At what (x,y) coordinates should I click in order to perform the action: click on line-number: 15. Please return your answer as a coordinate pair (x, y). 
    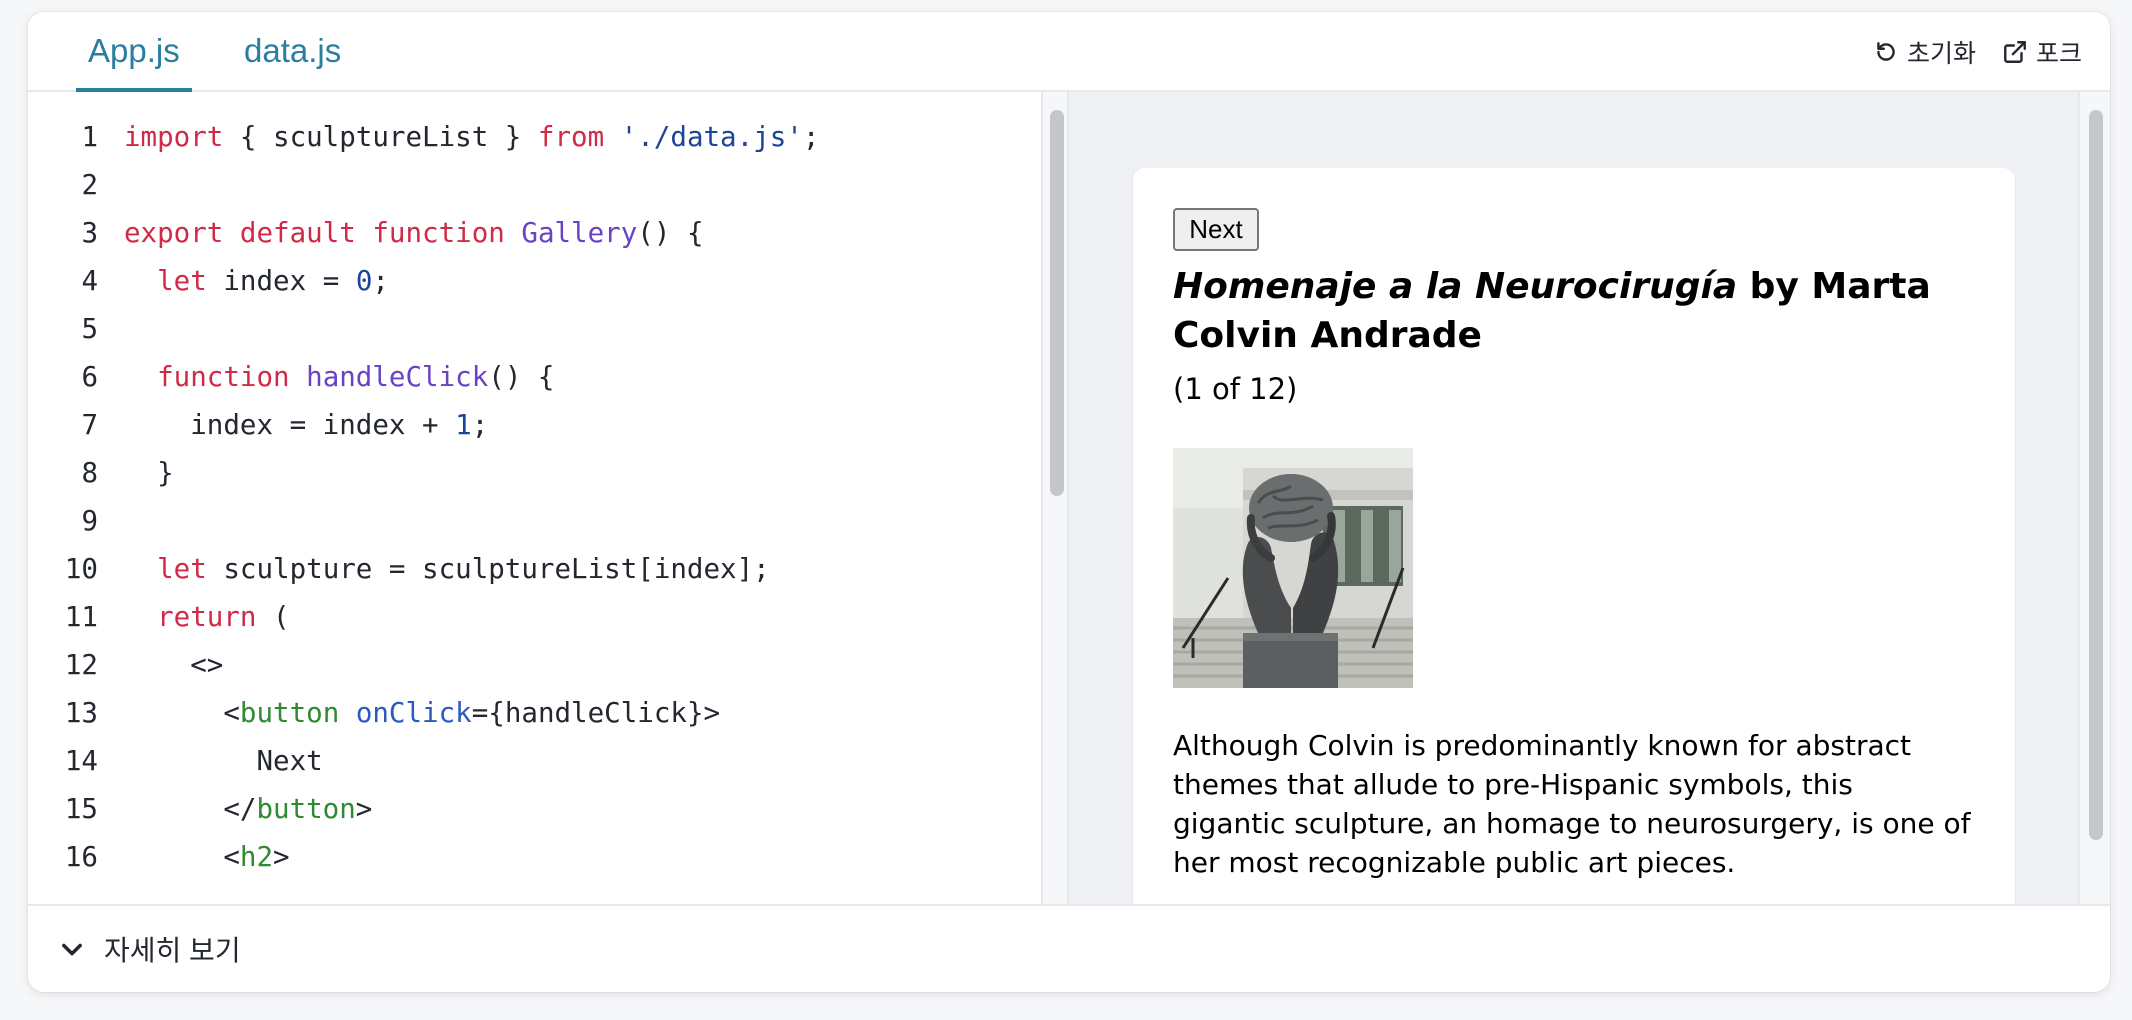
    Looking at the image, I should click on (81, 809).